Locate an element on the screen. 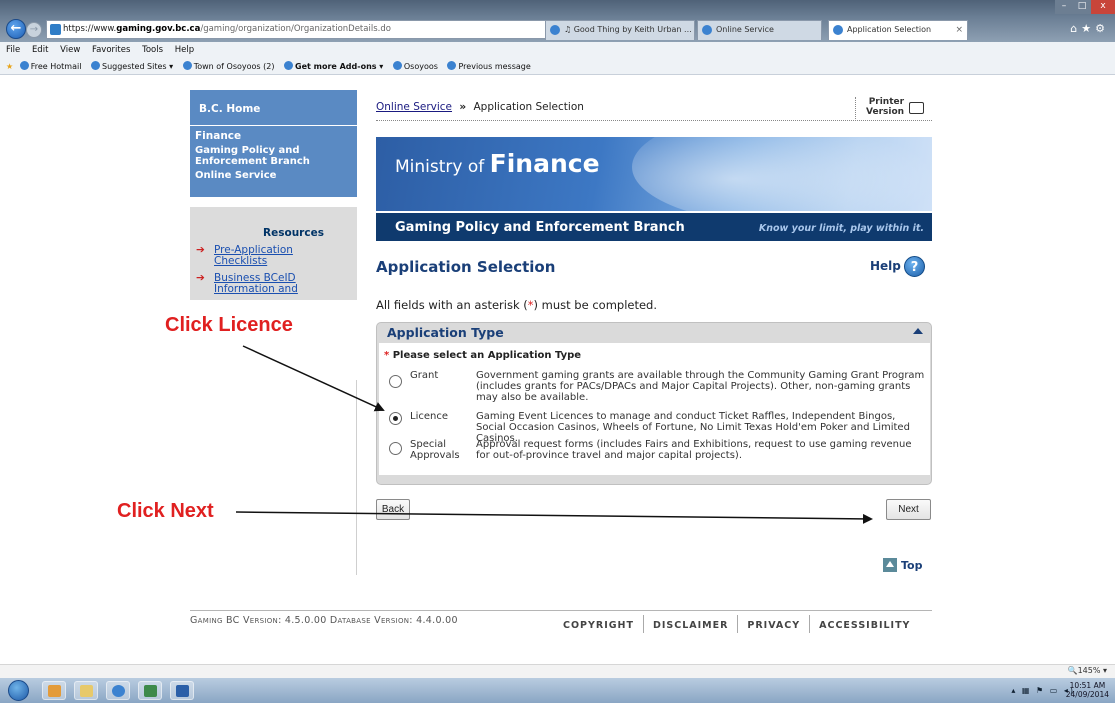 The image size is (1115, 703). fav-label: Free Hotmail is located at coordinates (56, 66).